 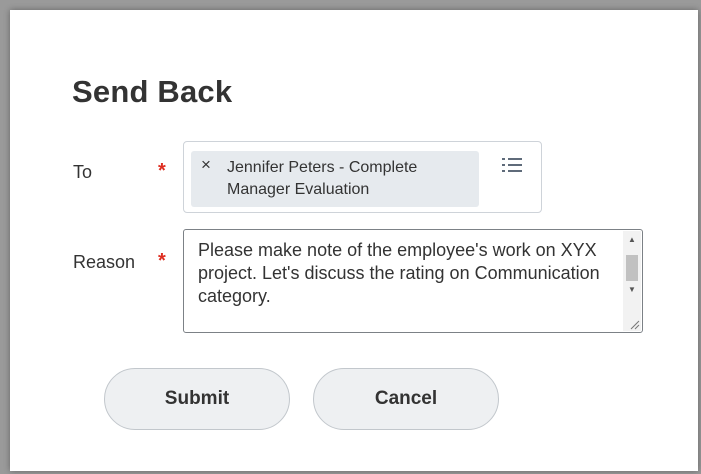 What do you see at coordinates (632, 240) in the screenshot?
I see `scroll-up-icon: ▲` at bounding box center [632, 240].